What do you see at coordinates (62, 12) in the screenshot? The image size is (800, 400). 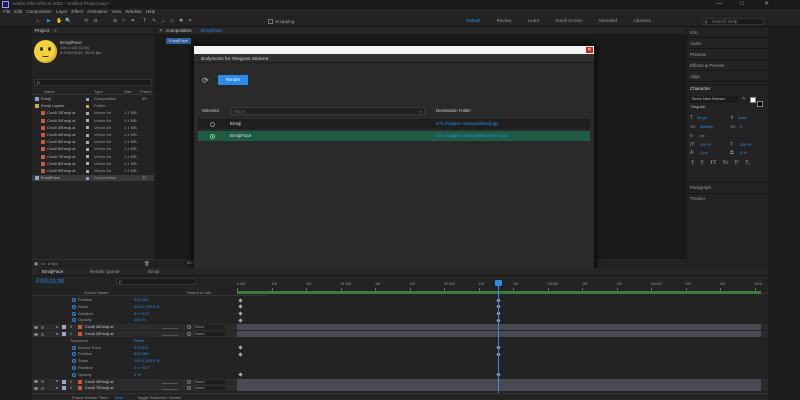 I see `menu-layer: Layer` at bounding box center [62, 12].